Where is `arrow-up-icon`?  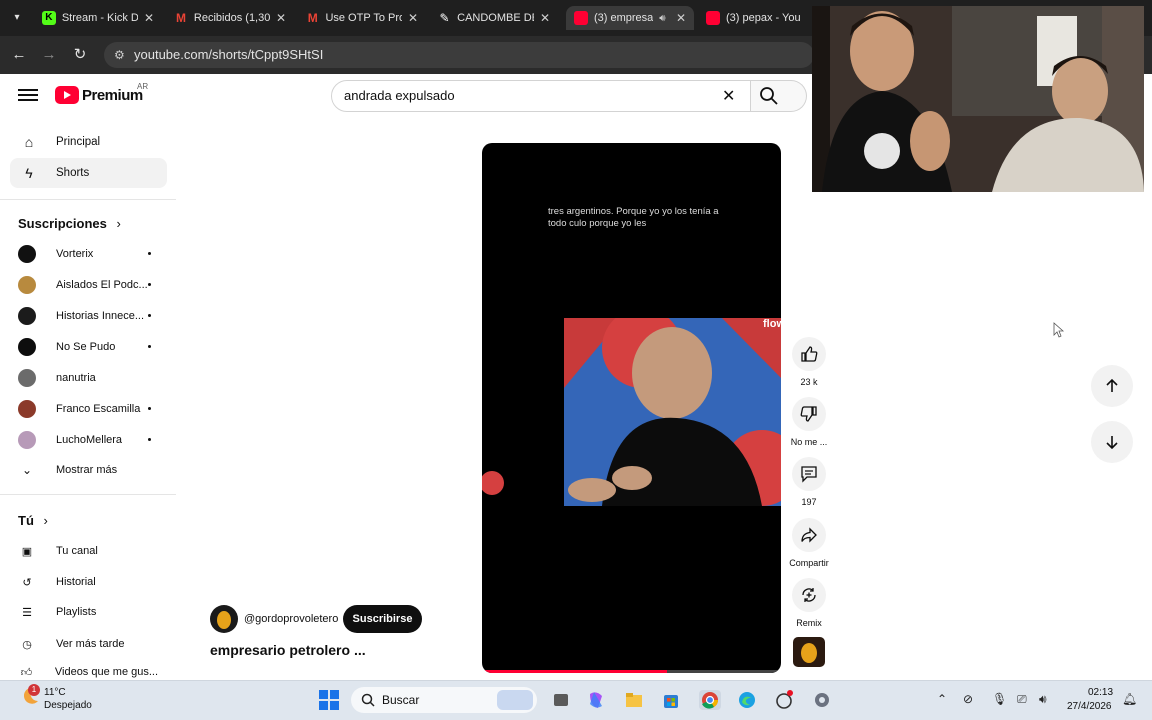
arrow-up-icon is located at coordinates (1112, 385).